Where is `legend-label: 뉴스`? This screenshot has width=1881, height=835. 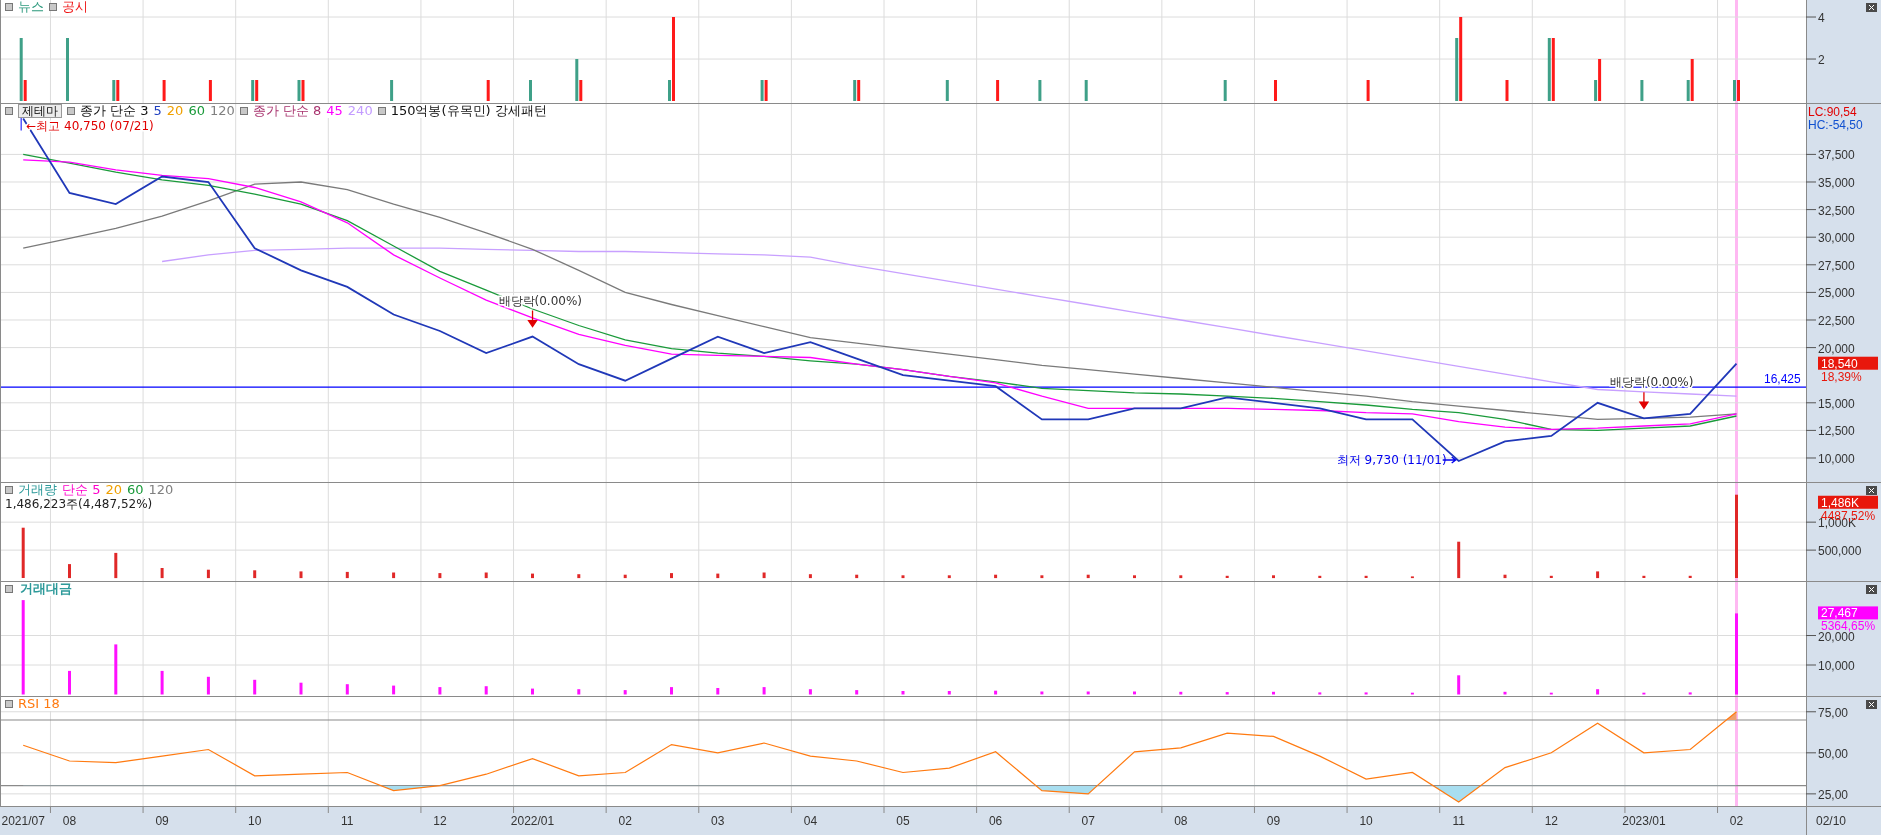 legend-label: 뉴스 is located at coordinates (31, 7).